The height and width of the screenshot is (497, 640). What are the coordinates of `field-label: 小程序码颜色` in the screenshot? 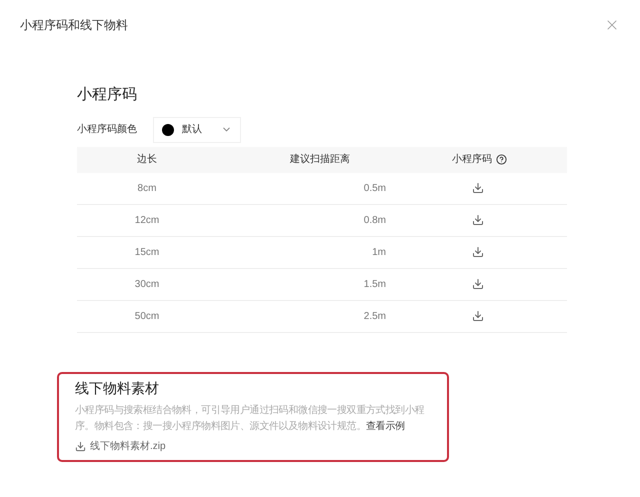 It's located at (107, 129).